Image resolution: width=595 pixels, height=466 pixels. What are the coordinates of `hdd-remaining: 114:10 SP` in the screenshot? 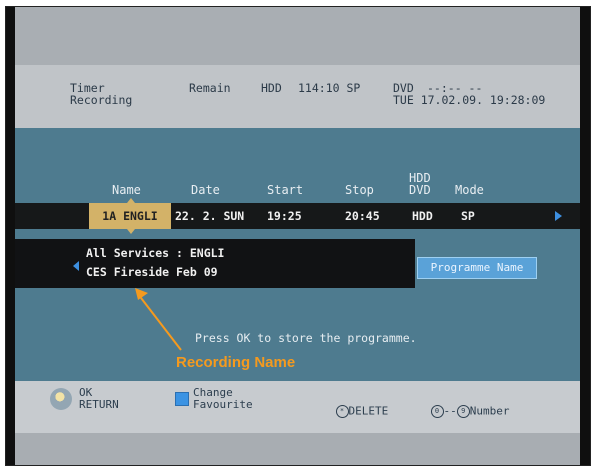 It's located at (329, 88).